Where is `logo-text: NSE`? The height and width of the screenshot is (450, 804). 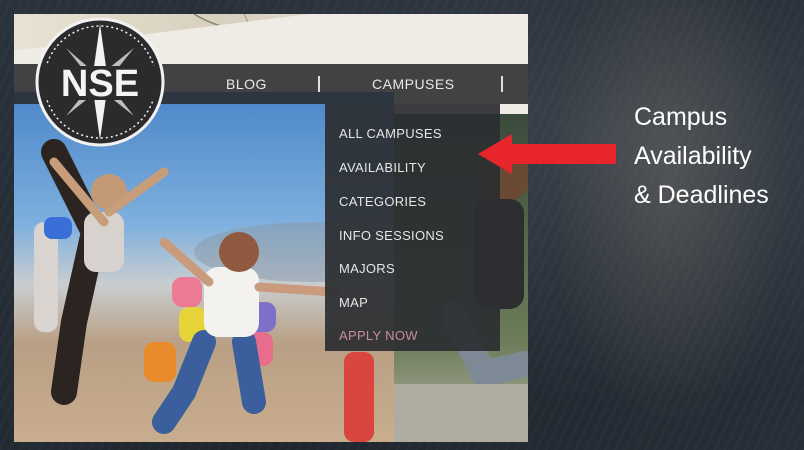 logo-text: NSE is located at coordinates (100, 84).